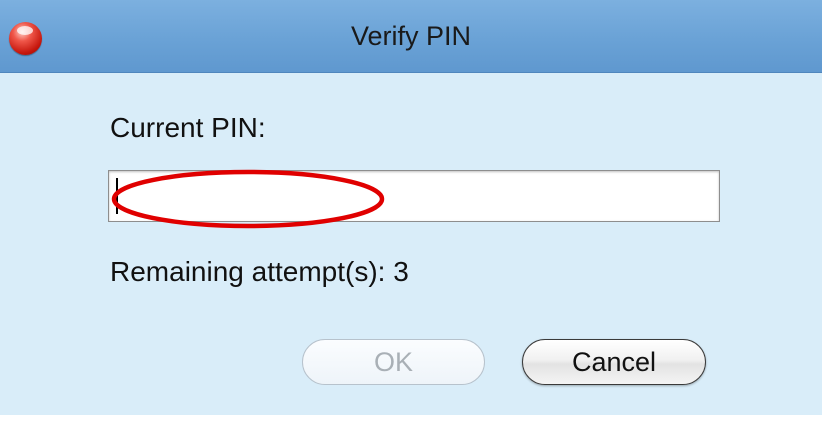  I want to click on text-cursor, so click(117, 196).